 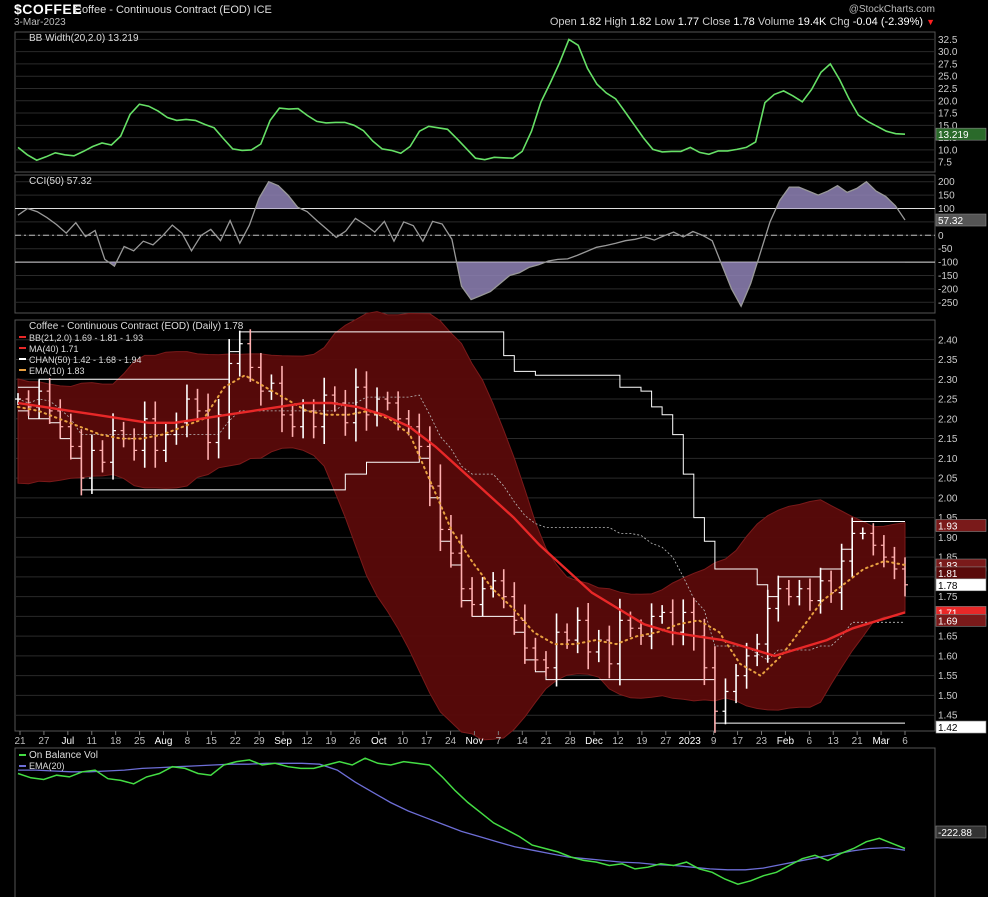 What do you see at coordinates (762, 741) in the screenshot?
I see `x-axis-tick-label: 23` at bounding box center [762, 741].